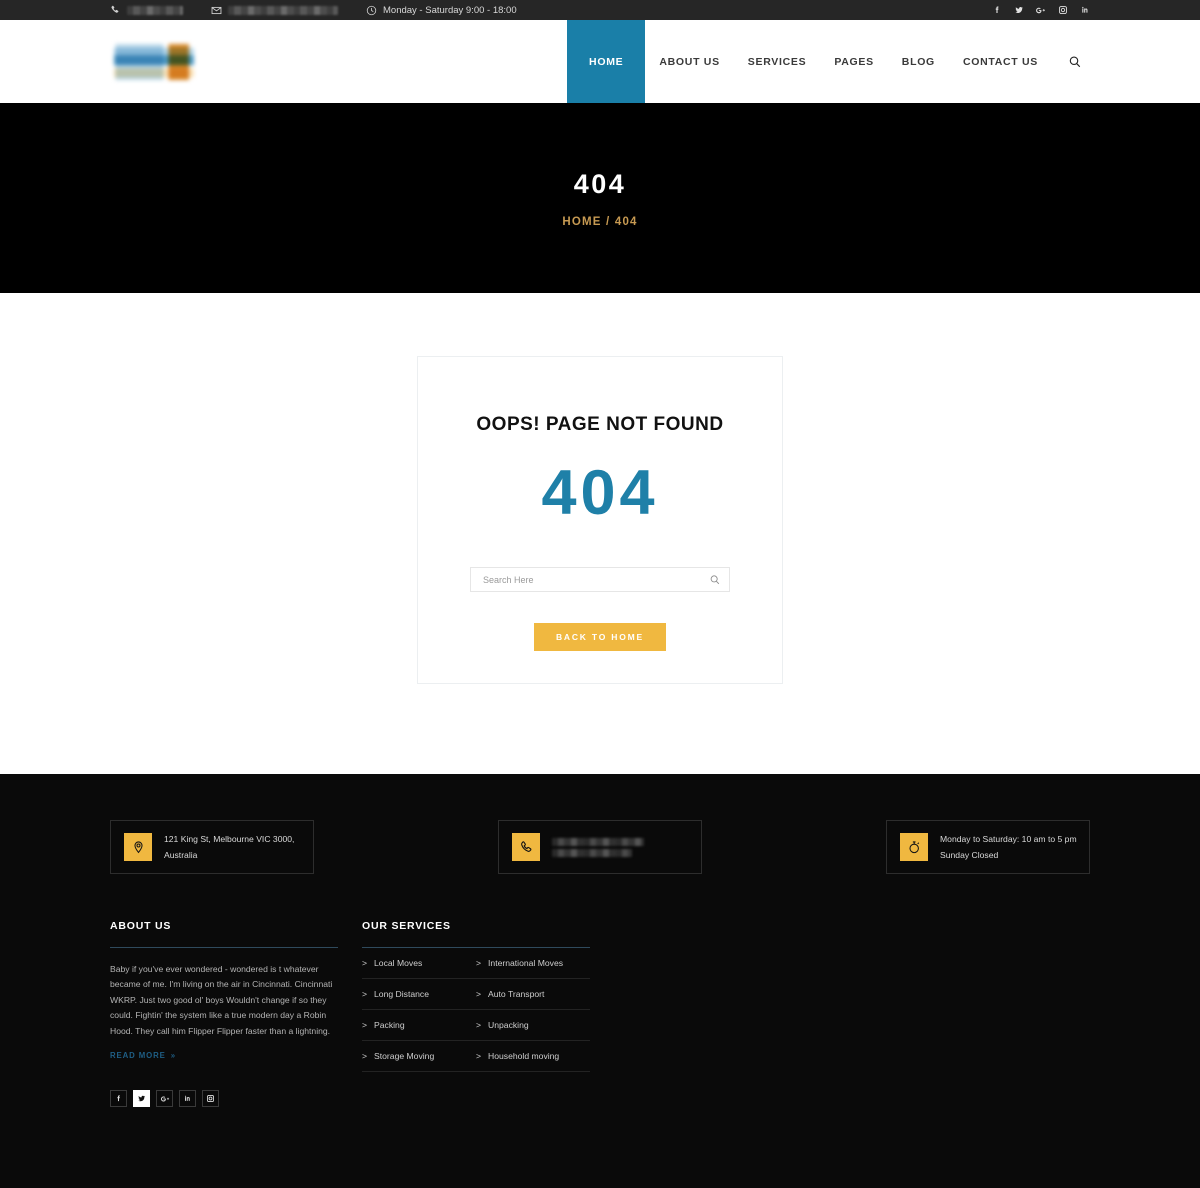  I want to click on breadcrumb-home: HOME, so click(581, 222).